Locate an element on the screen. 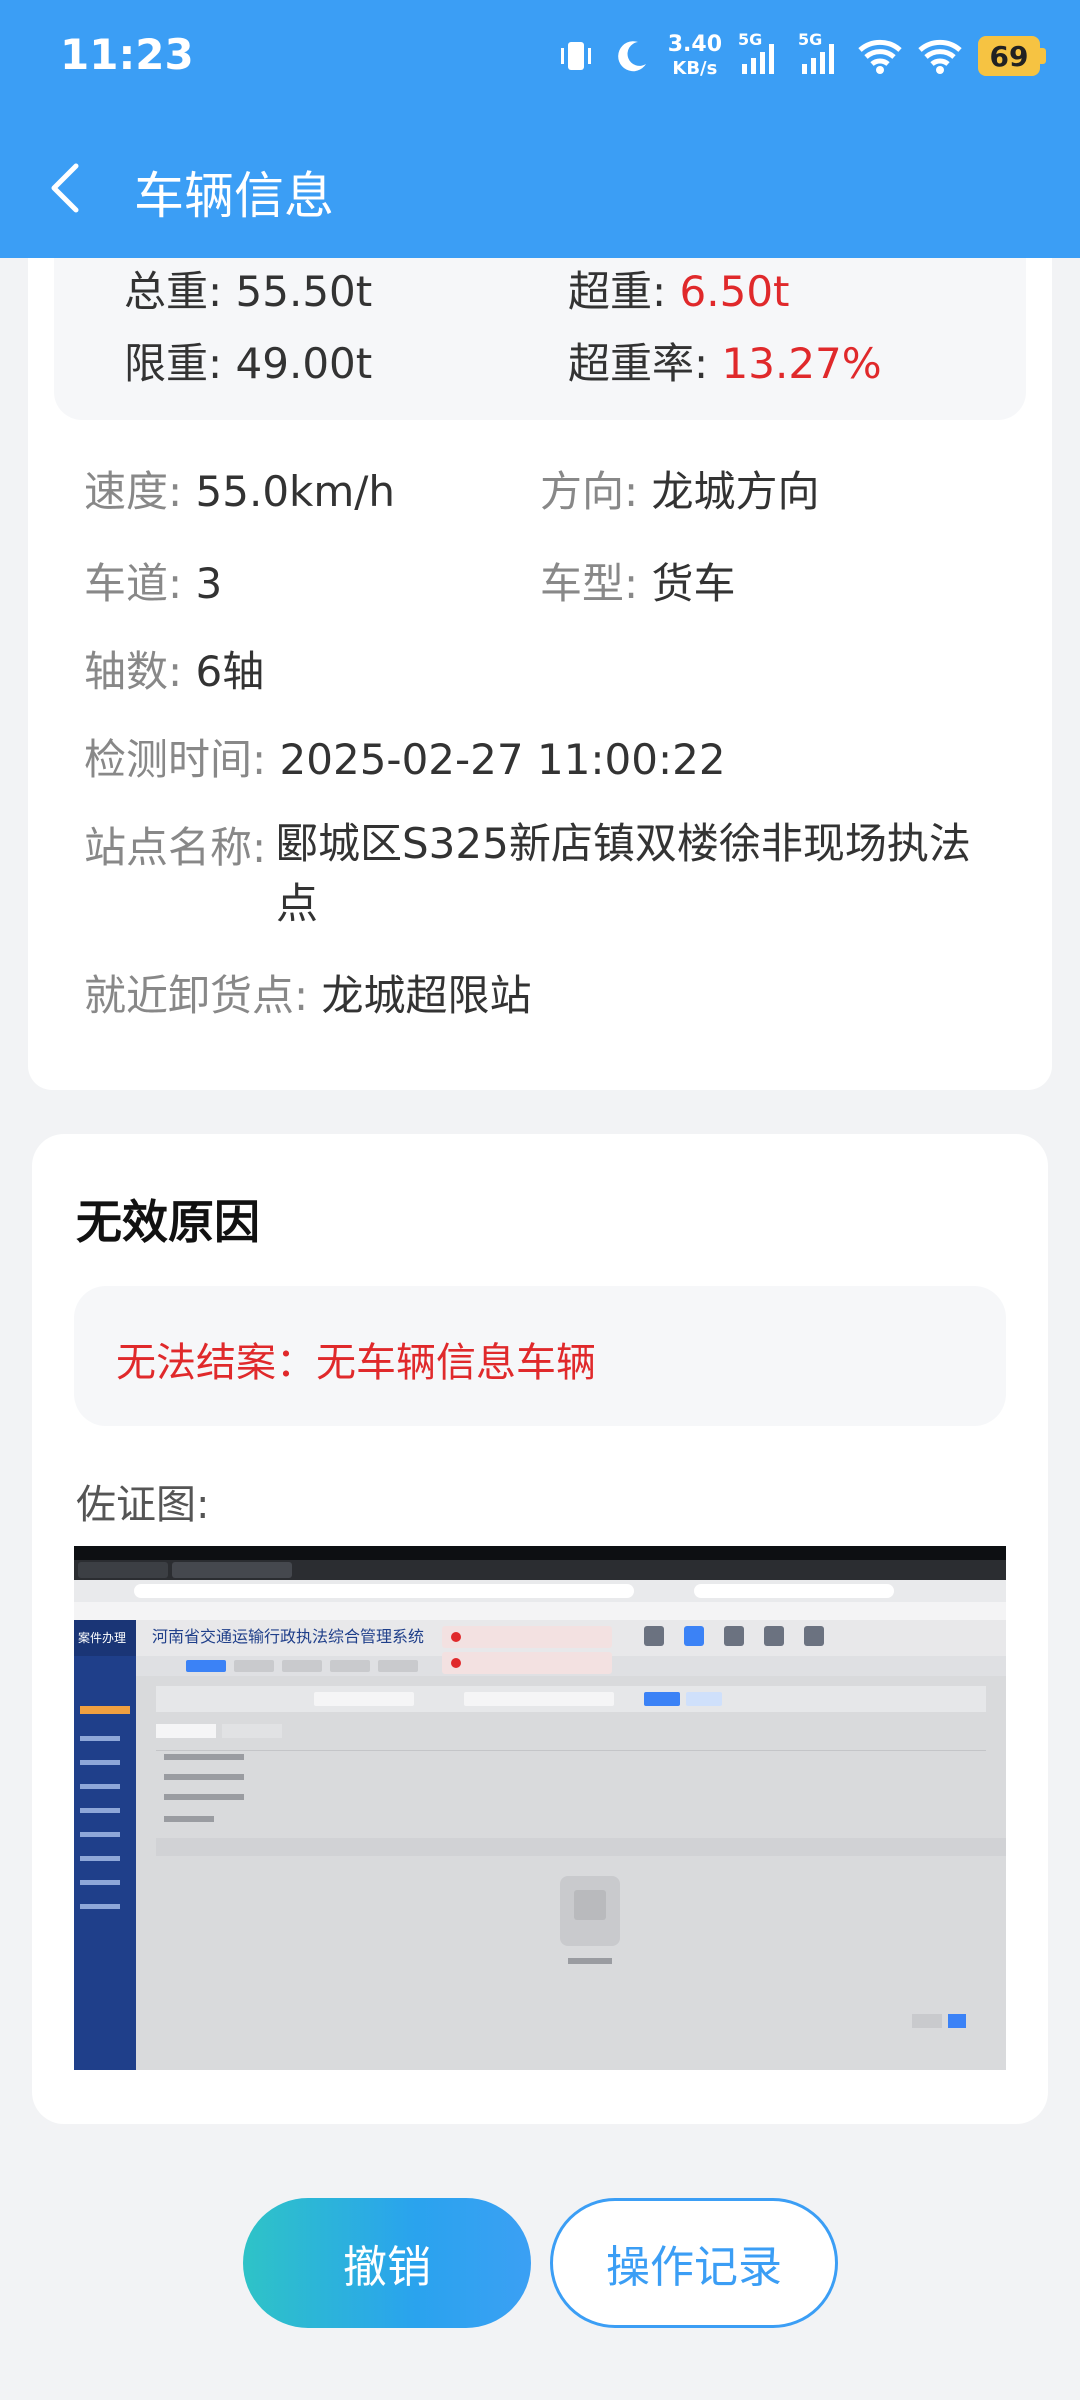 This screenshot has height=2400, width=1080. axle-row: 轴数: 6轴 is located at coordinates (174, 671).